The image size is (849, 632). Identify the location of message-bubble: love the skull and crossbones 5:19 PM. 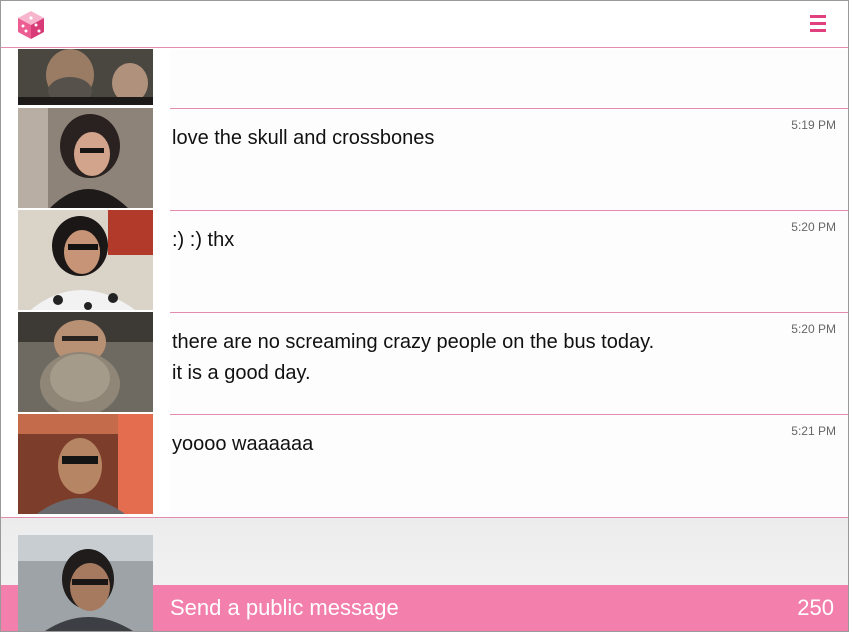
(509, 159).